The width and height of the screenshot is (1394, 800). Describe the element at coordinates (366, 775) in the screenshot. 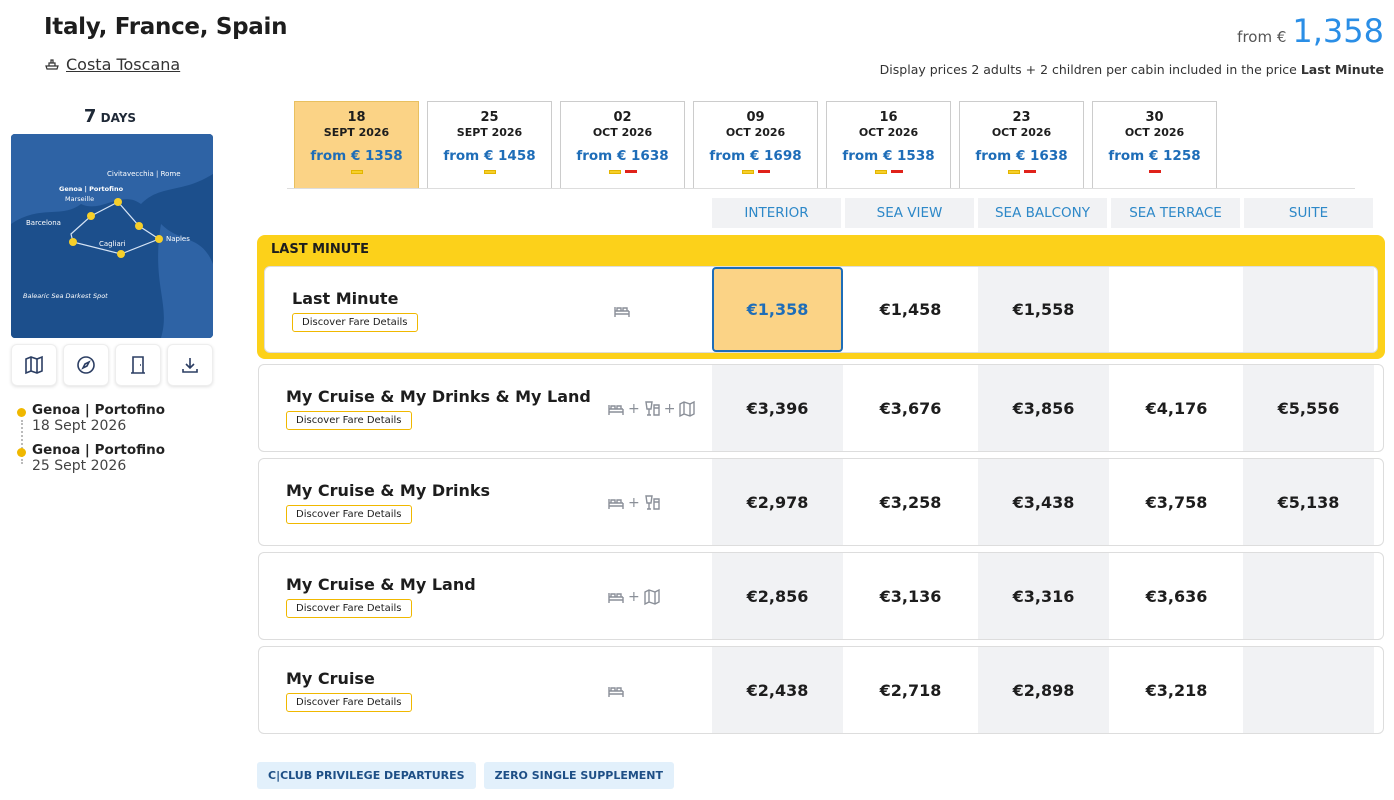

I see `club-privilege-badge: C|CLUB PRIVILEGE DEPARTURES` at that location.